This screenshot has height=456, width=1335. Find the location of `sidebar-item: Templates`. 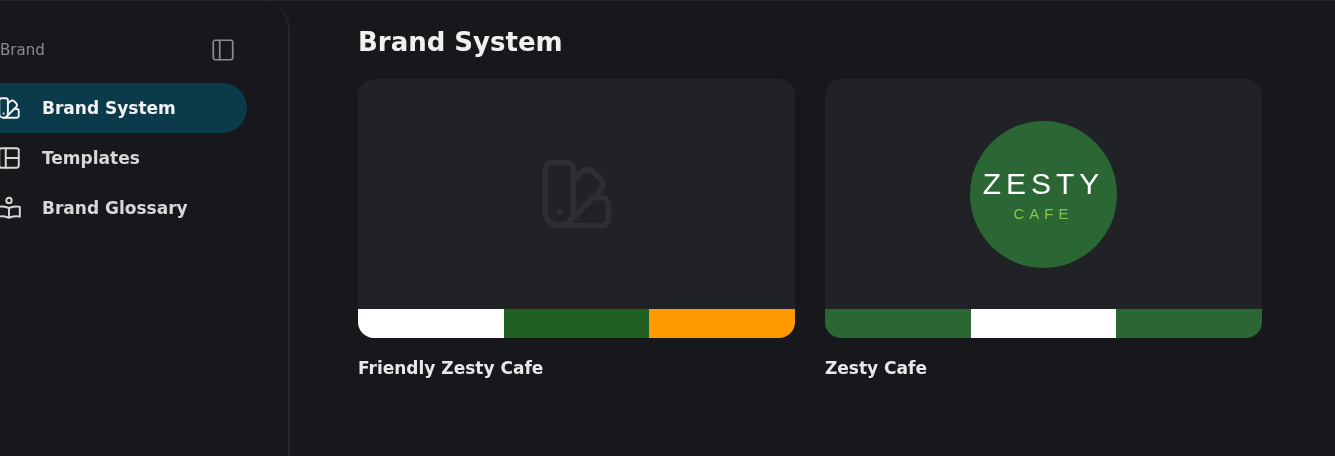

sidebar-item: Templates is located at coordinates (123, 158).